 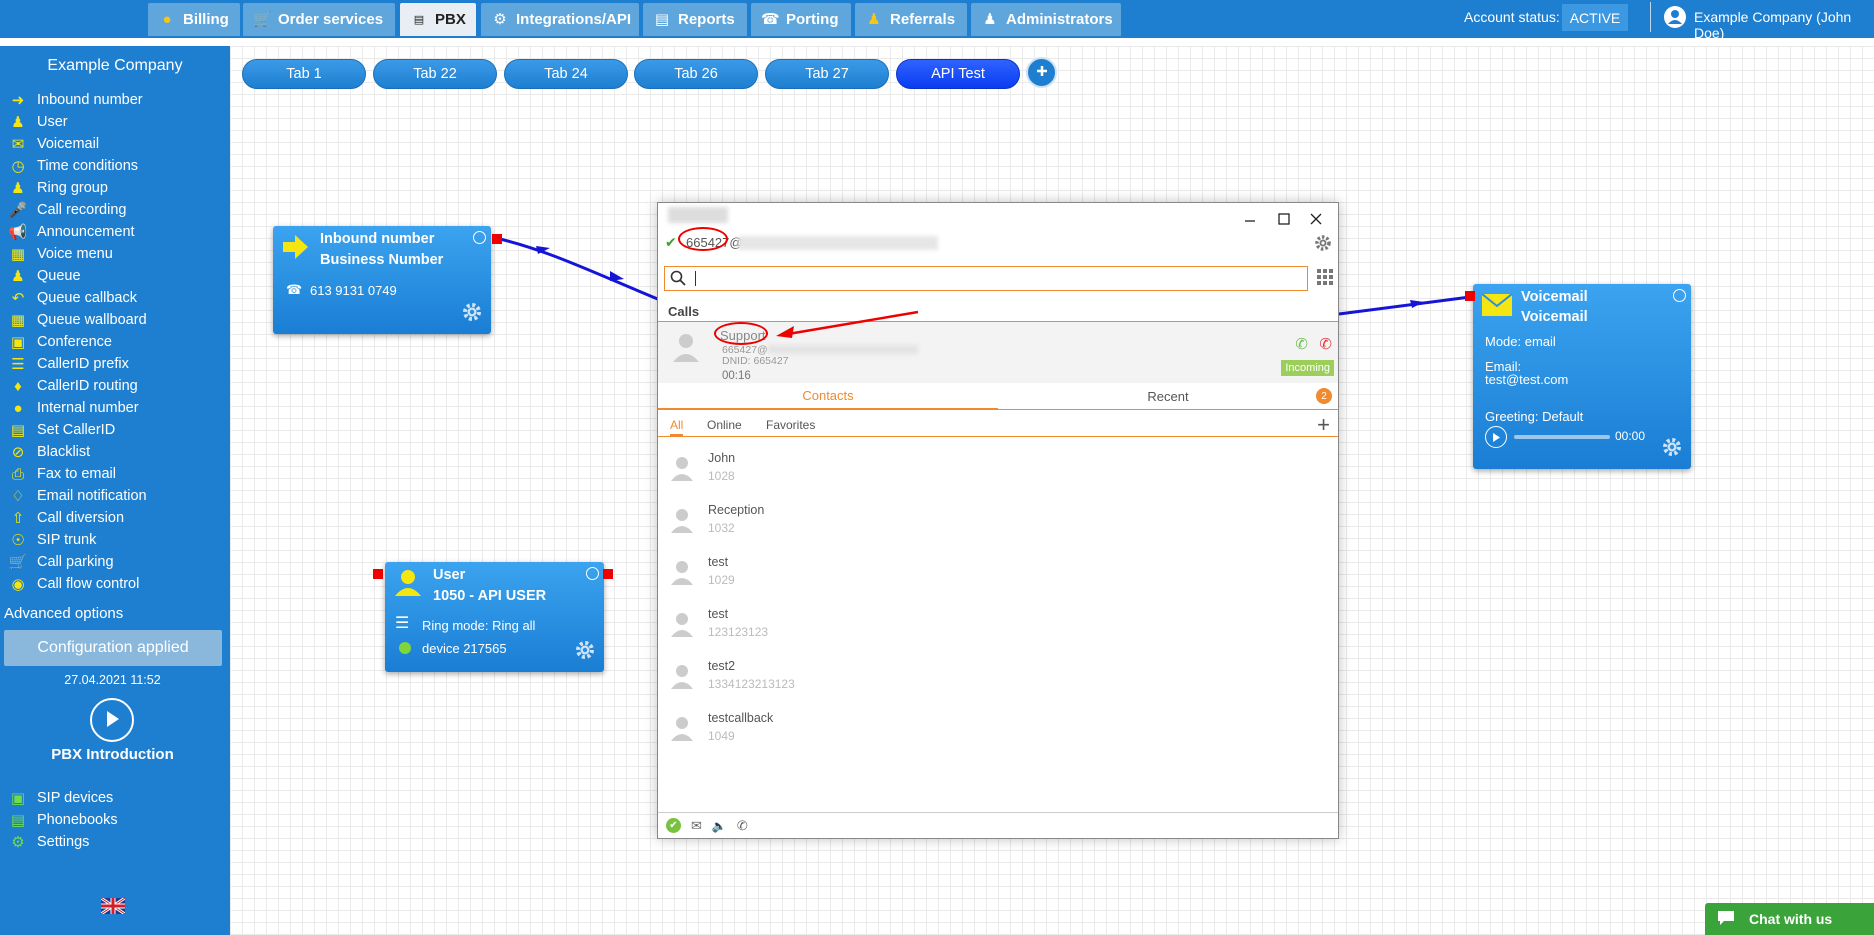 What do you see at coordinates (63, 613) in the screenshot?
I see `advanced-options-link: Advanced options` at bounding box center [63, 613].